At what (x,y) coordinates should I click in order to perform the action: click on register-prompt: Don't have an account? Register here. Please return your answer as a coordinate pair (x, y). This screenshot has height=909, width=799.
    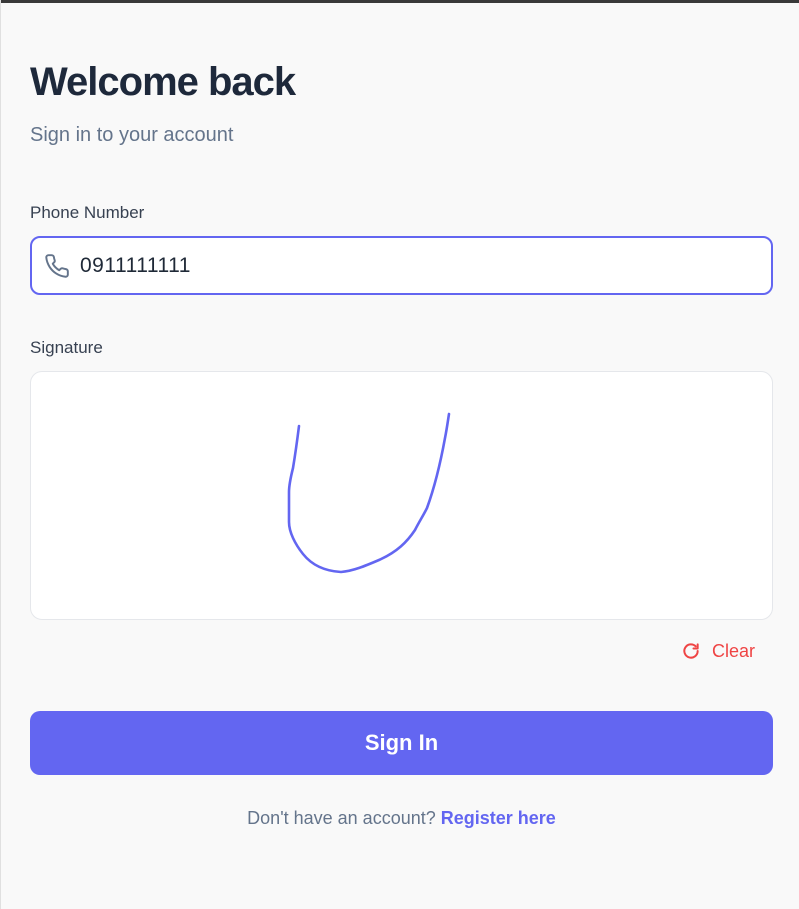
    Looking at the image, I should click on (401, 818).